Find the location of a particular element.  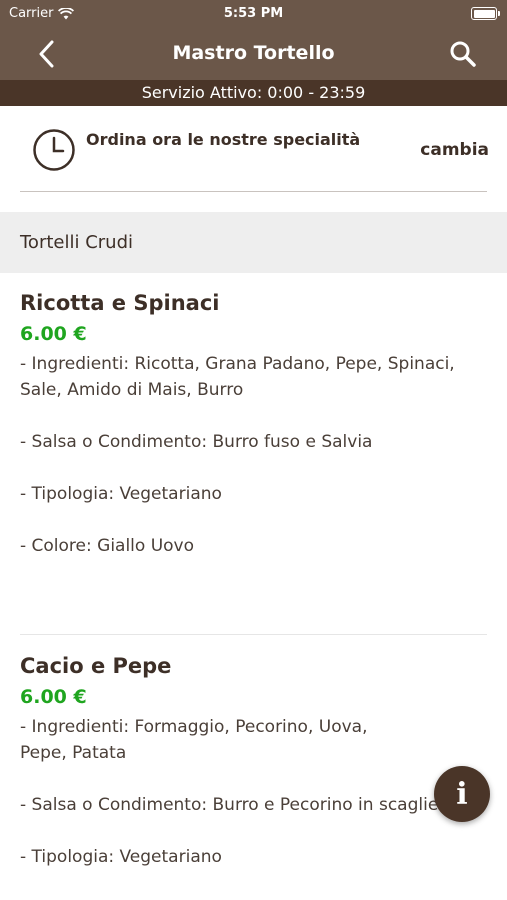

search-icon is located at coordinates (463, 54).